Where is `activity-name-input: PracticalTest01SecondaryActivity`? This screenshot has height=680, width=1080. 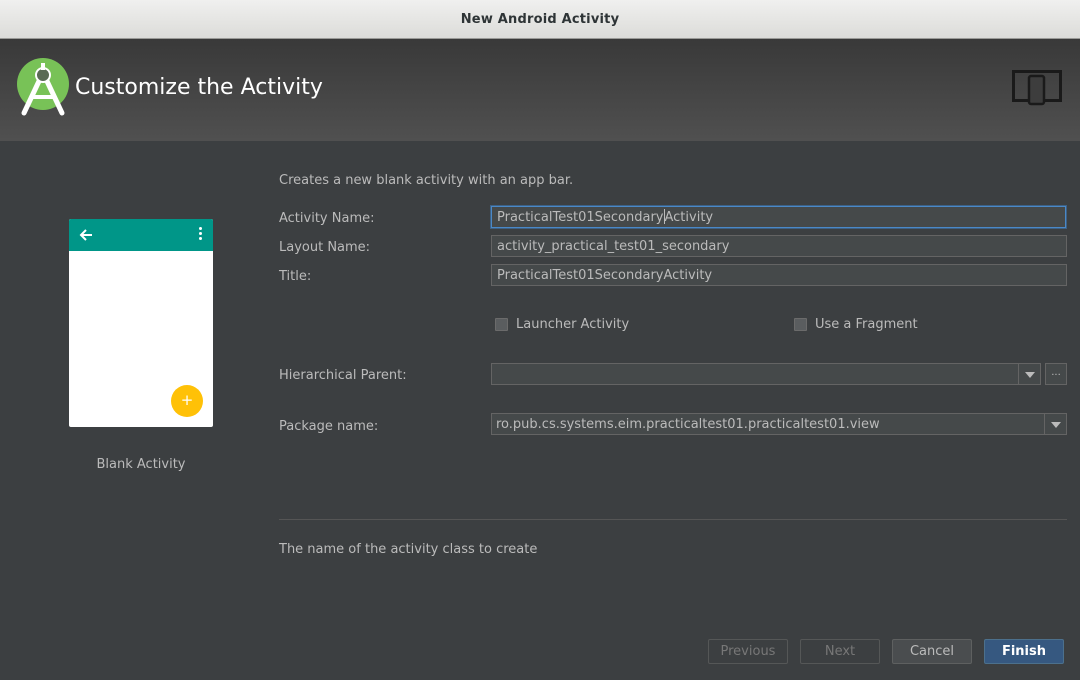
activity-name-input: PracticalTest01SecondaryActivity is located at coordinates (778, 217).